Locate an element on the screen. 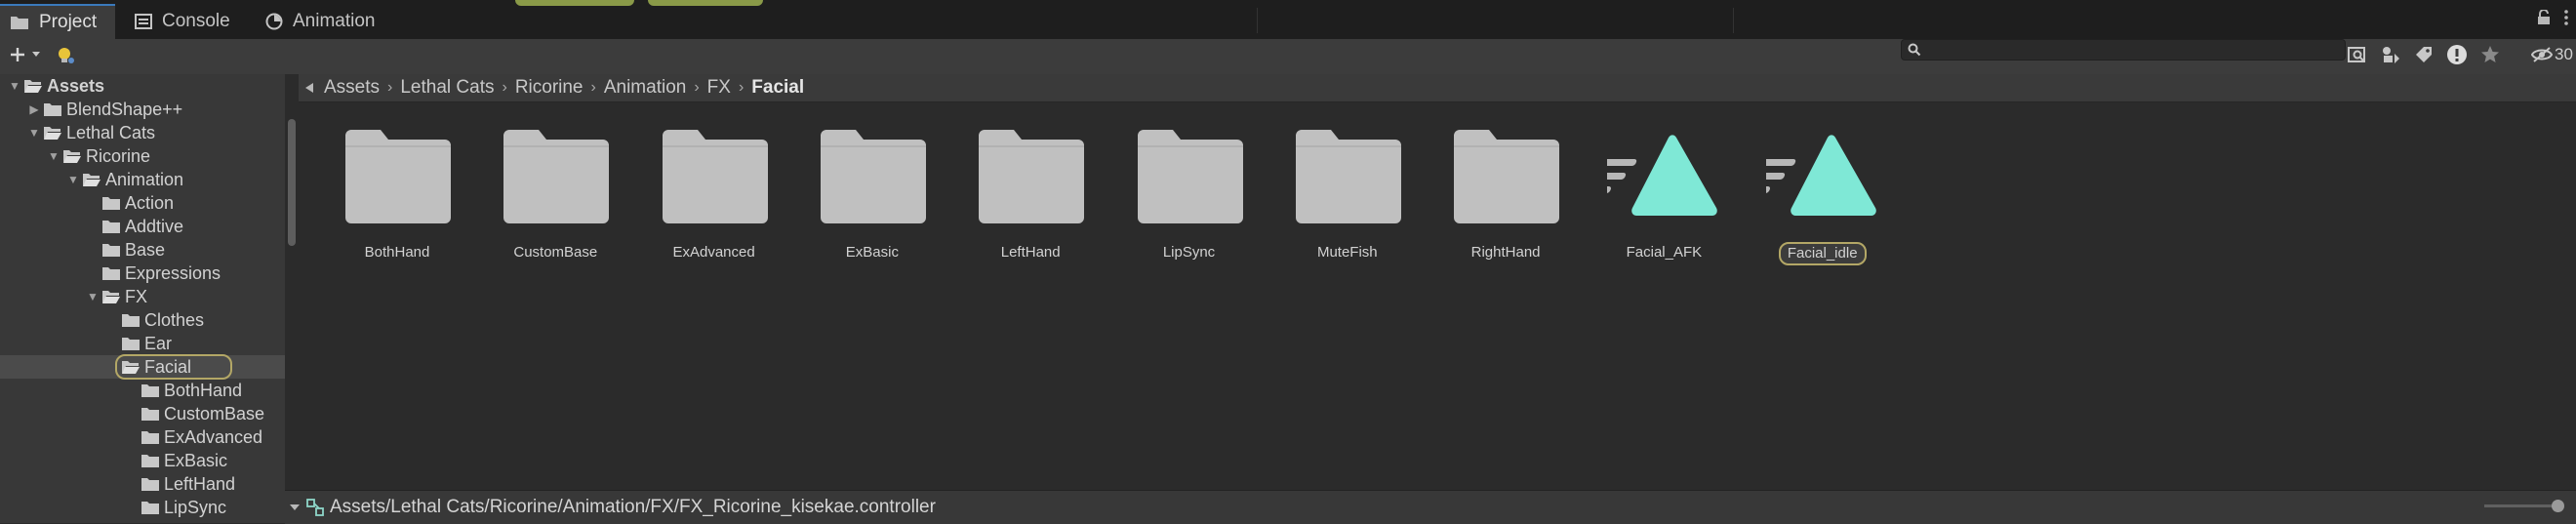  tree-item-label: ExBasic is located at coordinates (196, 460).